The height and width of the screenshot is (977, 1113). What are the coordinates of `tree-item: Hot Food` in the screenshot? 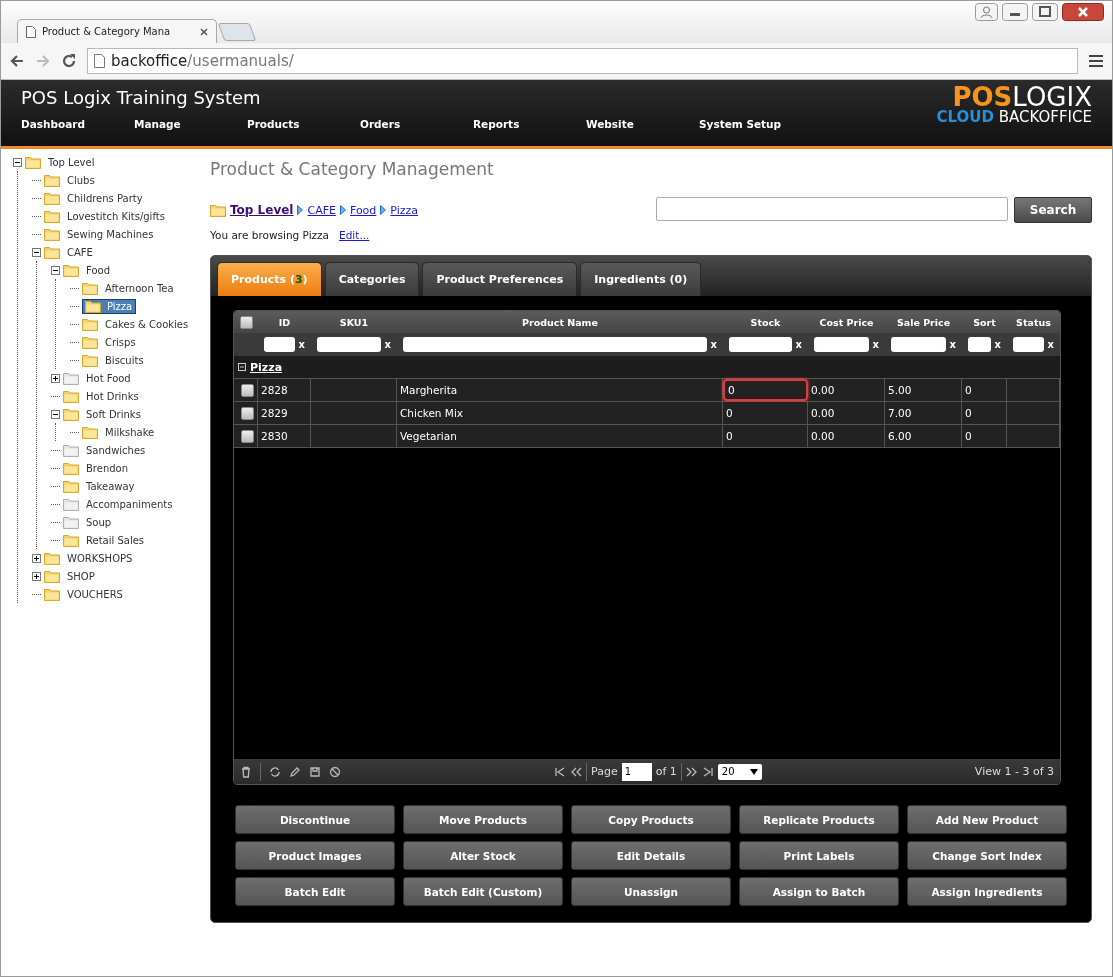 It's located at (108, 378).